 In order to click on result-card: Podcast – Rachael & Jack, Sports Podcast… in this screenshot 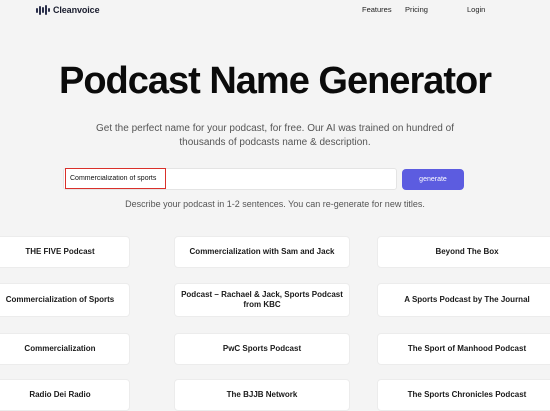, I will do `click(262, 300)`.